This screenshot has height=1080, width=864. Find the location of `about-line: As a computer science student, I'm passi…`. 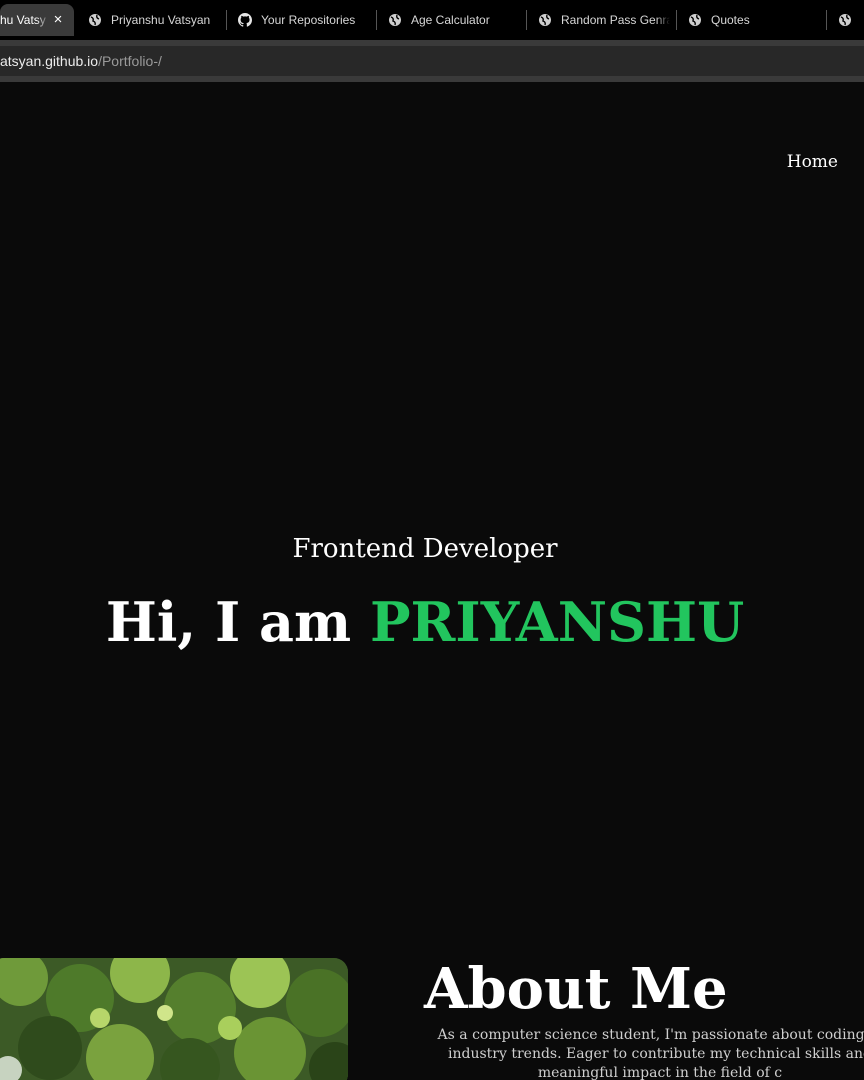

about-line: As a computer science student, I'm passi… is located at coordinates (650, 1035).